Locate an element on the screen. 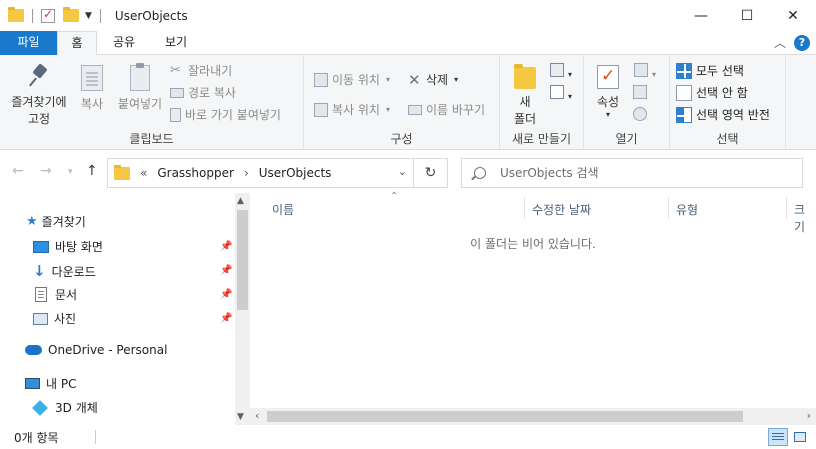  back-arrow-icon: ← is located at coordinates (18, 171).